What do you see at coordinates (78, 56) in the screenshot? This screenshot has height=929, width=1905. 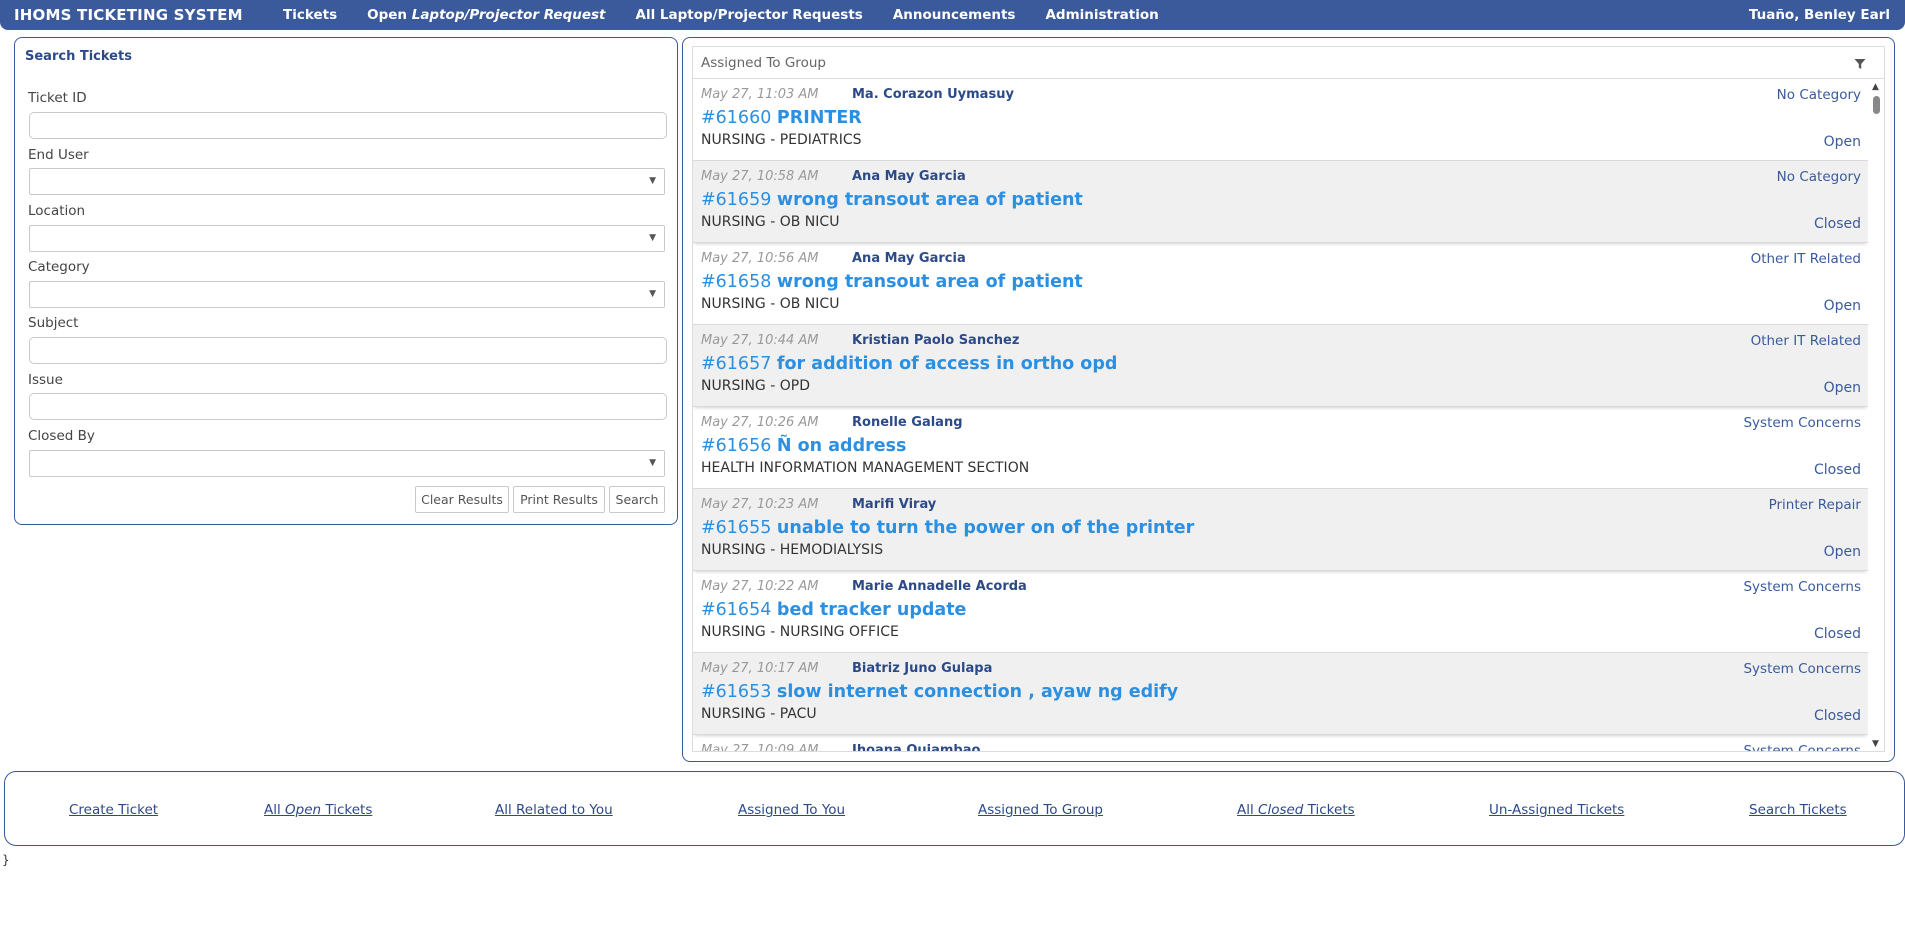 I see `search-panel-title: Search Tickets` at bounding box center [78, 56].